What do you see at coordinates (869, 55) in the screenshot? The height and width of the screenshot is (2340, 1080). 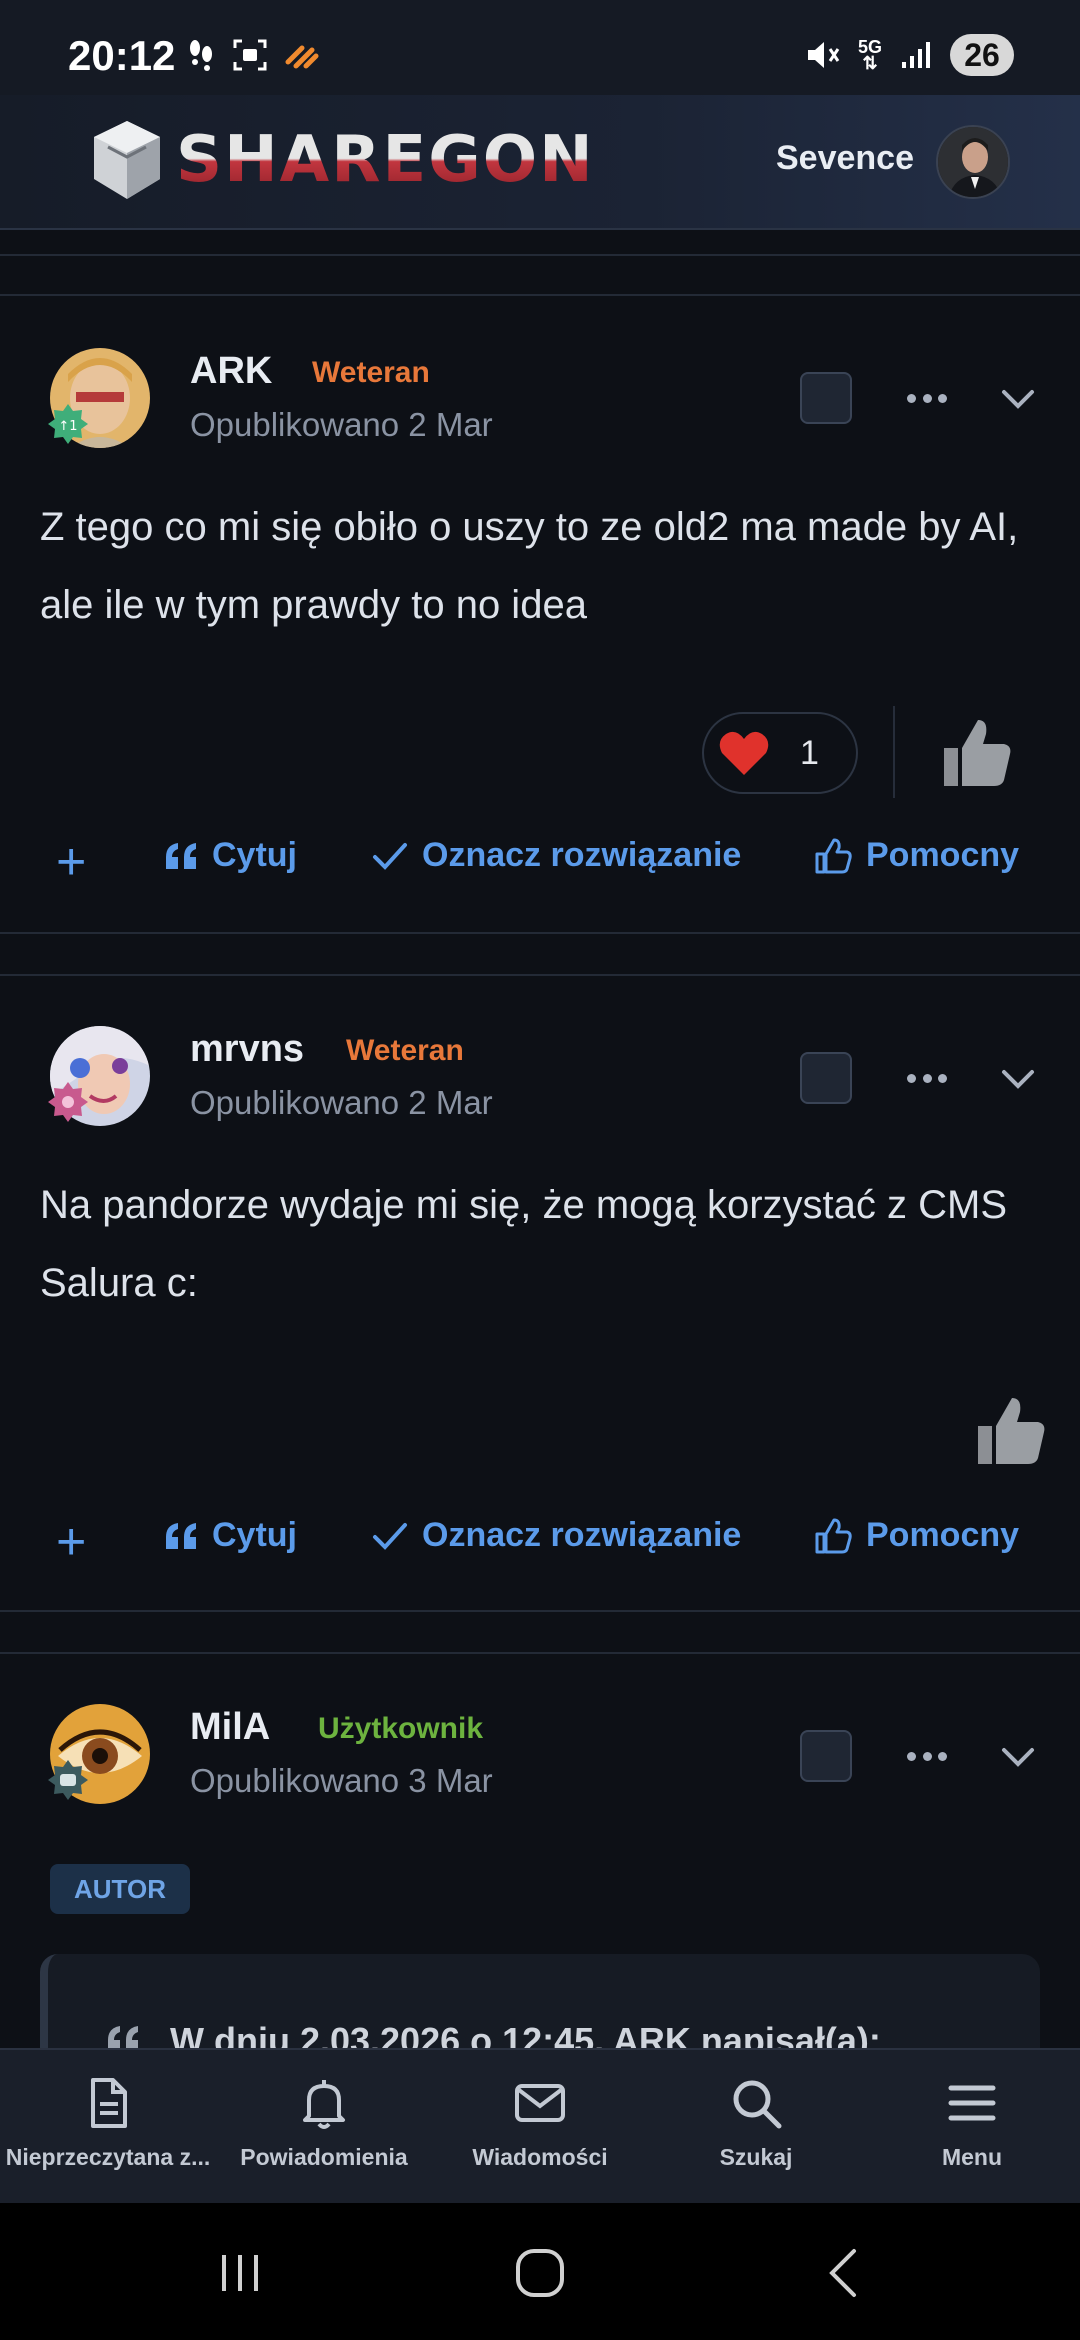 I see `network-type: 5G ⇅` at bounding box center [869, 55].